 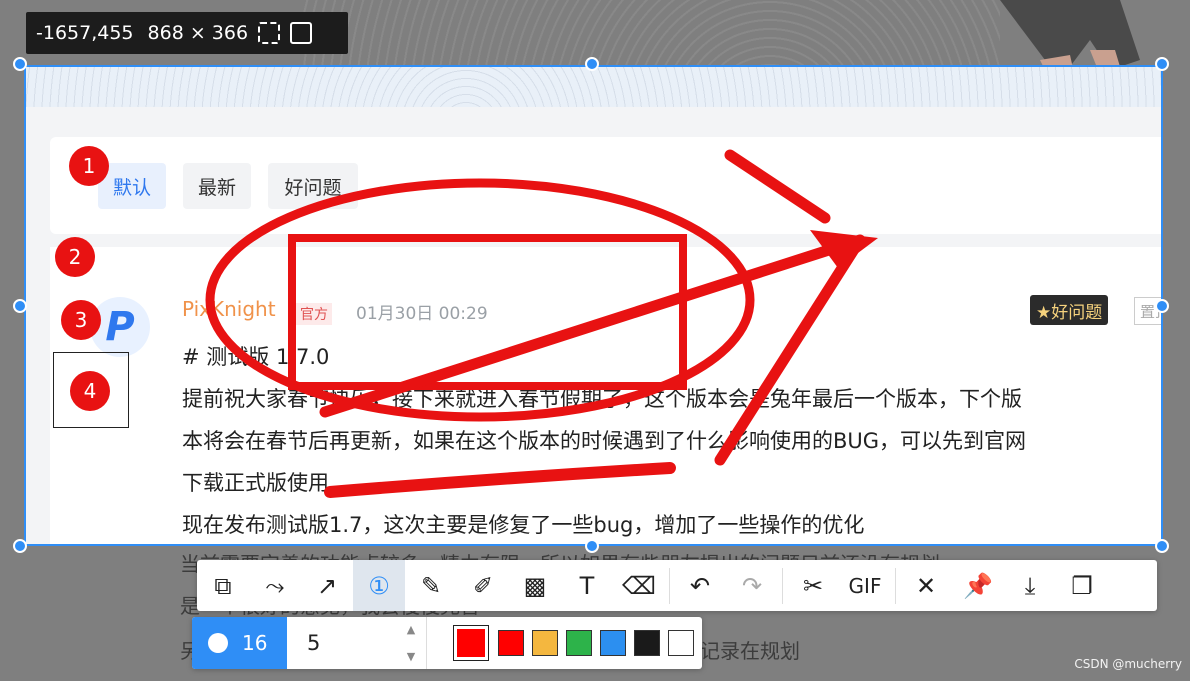 What do you see at coordinates (681, 643) in the screenshot?
I see `color-swatch-white` at bounding box center [681, 643].